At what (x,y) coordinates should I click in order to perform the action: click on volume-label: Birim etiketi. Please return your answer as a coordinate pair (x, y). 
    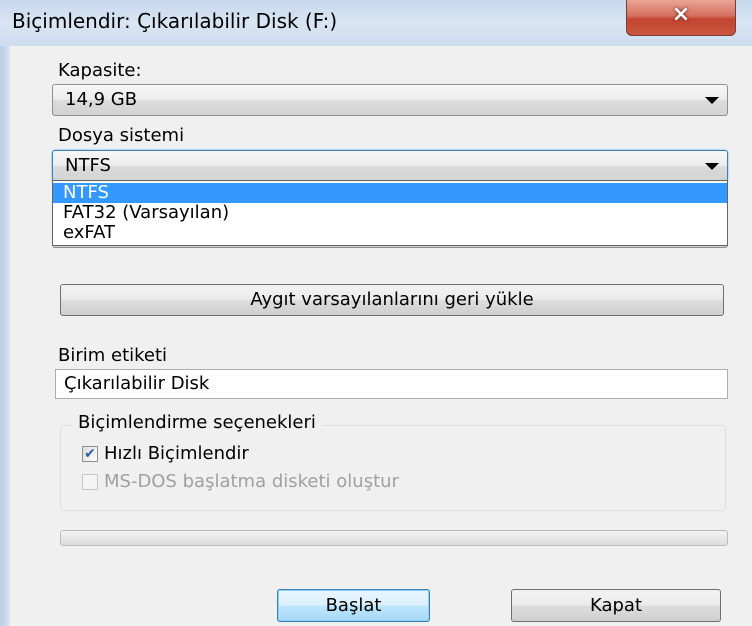
    Looking at the image, I should click on (113, 355).